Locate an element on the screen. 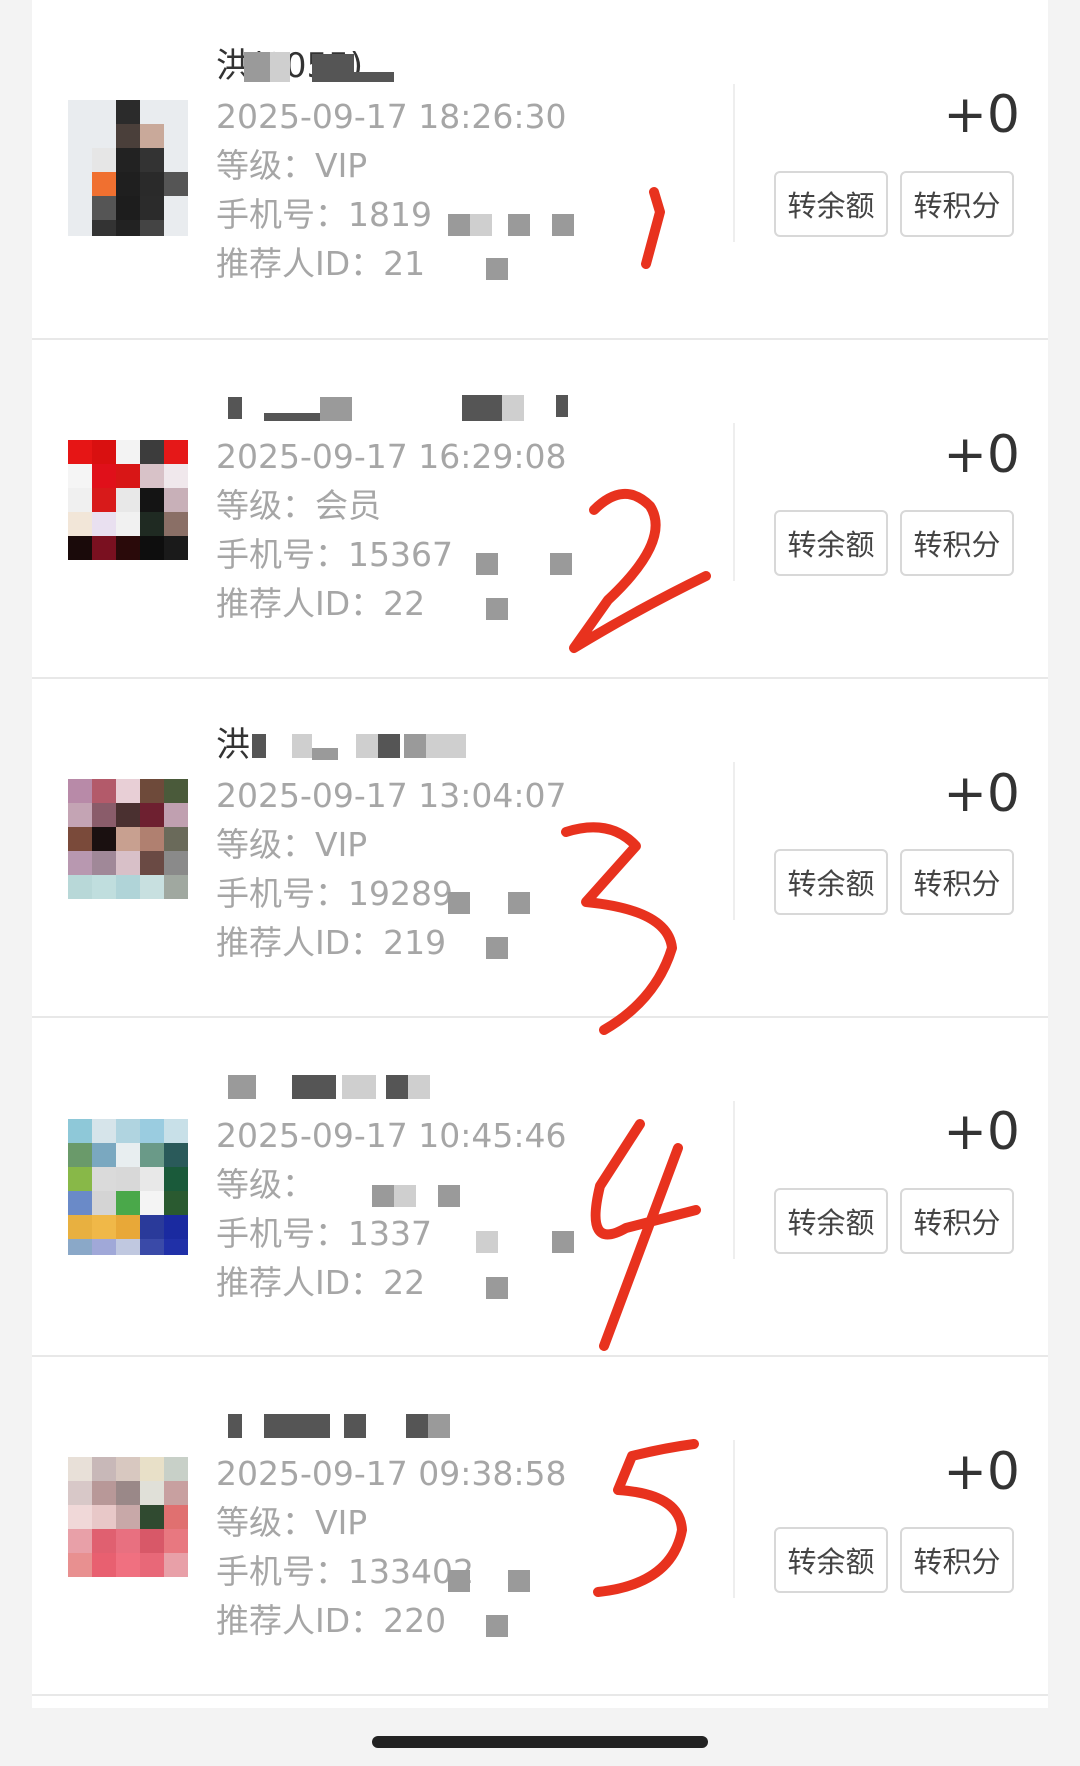  join-time: 2025-09-17 13:04:07 is located at coordinates (391, 795).